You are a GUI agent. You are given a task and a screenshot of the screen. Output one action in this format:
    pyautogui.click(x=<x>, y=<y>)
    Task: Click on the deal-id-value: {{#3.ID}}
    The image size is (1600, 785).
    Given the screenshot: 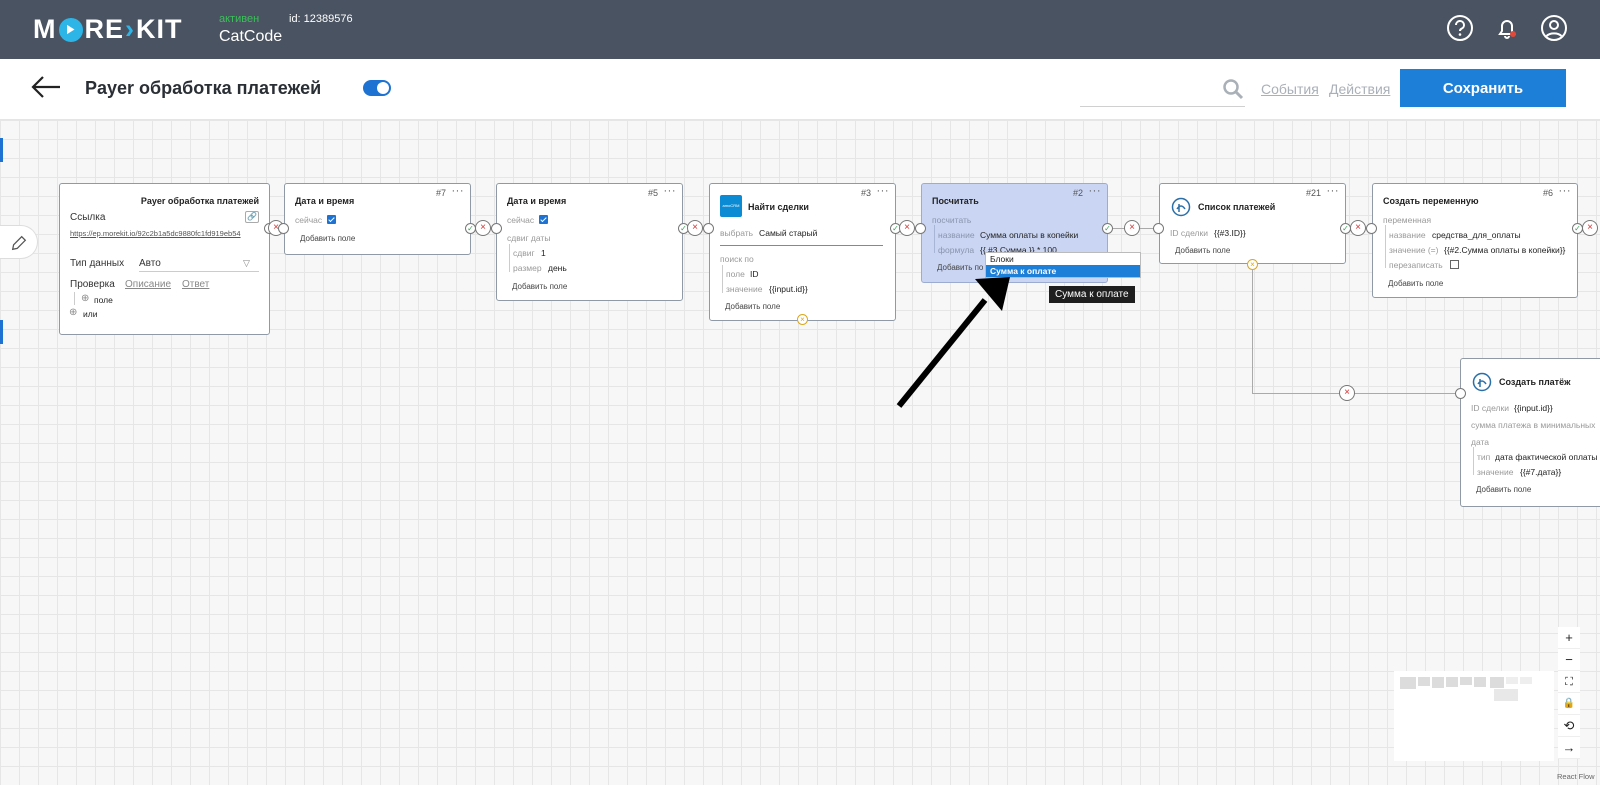 What is the action you would take?
    pyautogui.click(x=1230, y=233)
    